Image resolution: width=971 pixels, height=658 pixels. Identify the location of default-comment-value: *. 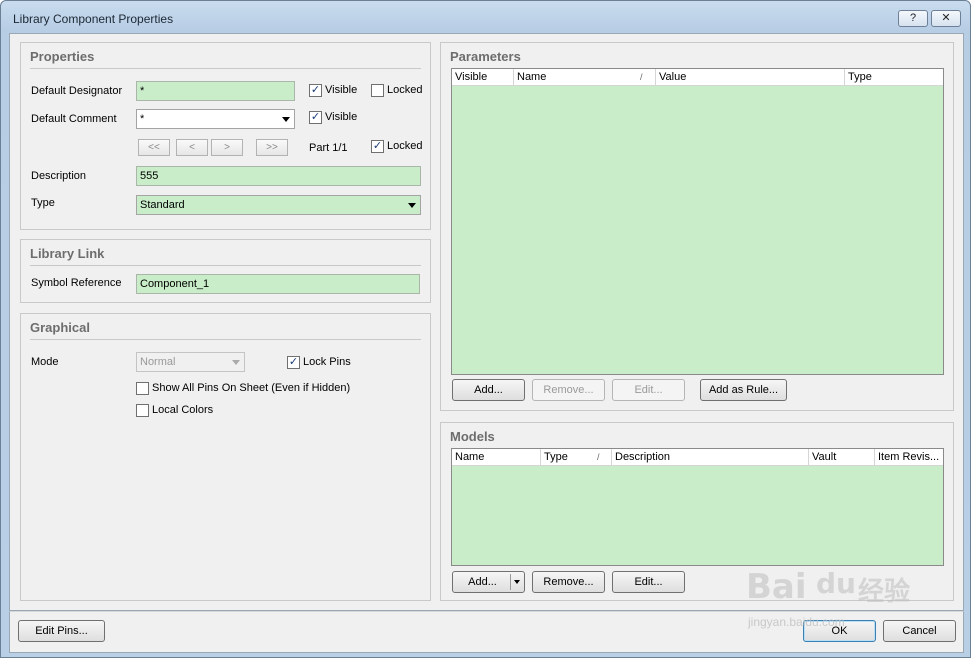
(142, 119).